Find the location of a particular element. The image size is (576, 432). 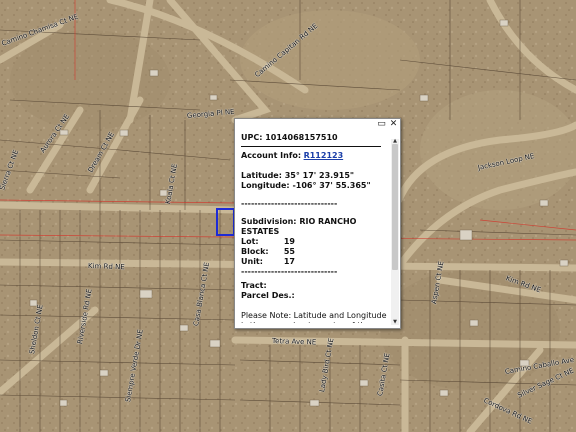

block-label: Block: is located at coordinates (255, 251).